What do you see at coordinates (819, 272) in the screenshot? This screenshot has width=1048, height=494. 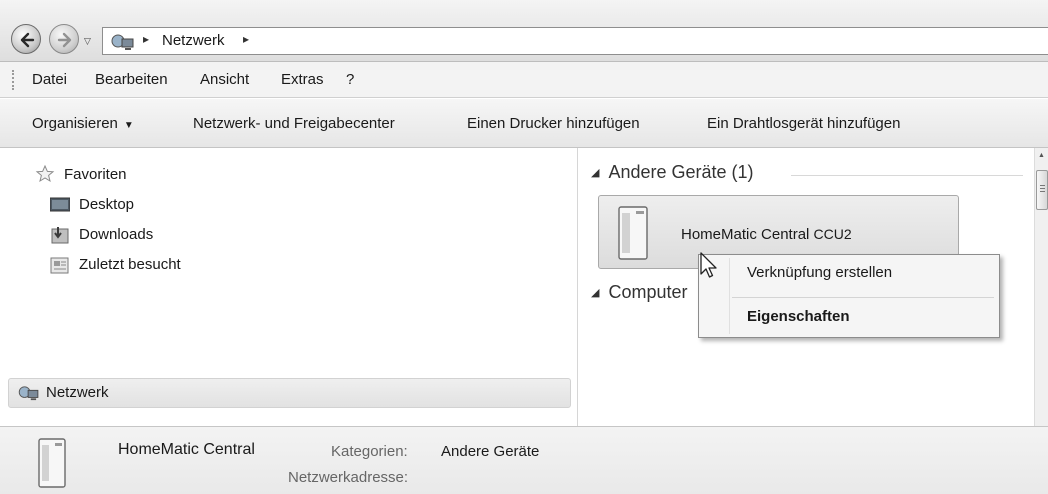 I see `create-shortcut-item: Verknüpfung erstellen` at bounding box center [819, 272].